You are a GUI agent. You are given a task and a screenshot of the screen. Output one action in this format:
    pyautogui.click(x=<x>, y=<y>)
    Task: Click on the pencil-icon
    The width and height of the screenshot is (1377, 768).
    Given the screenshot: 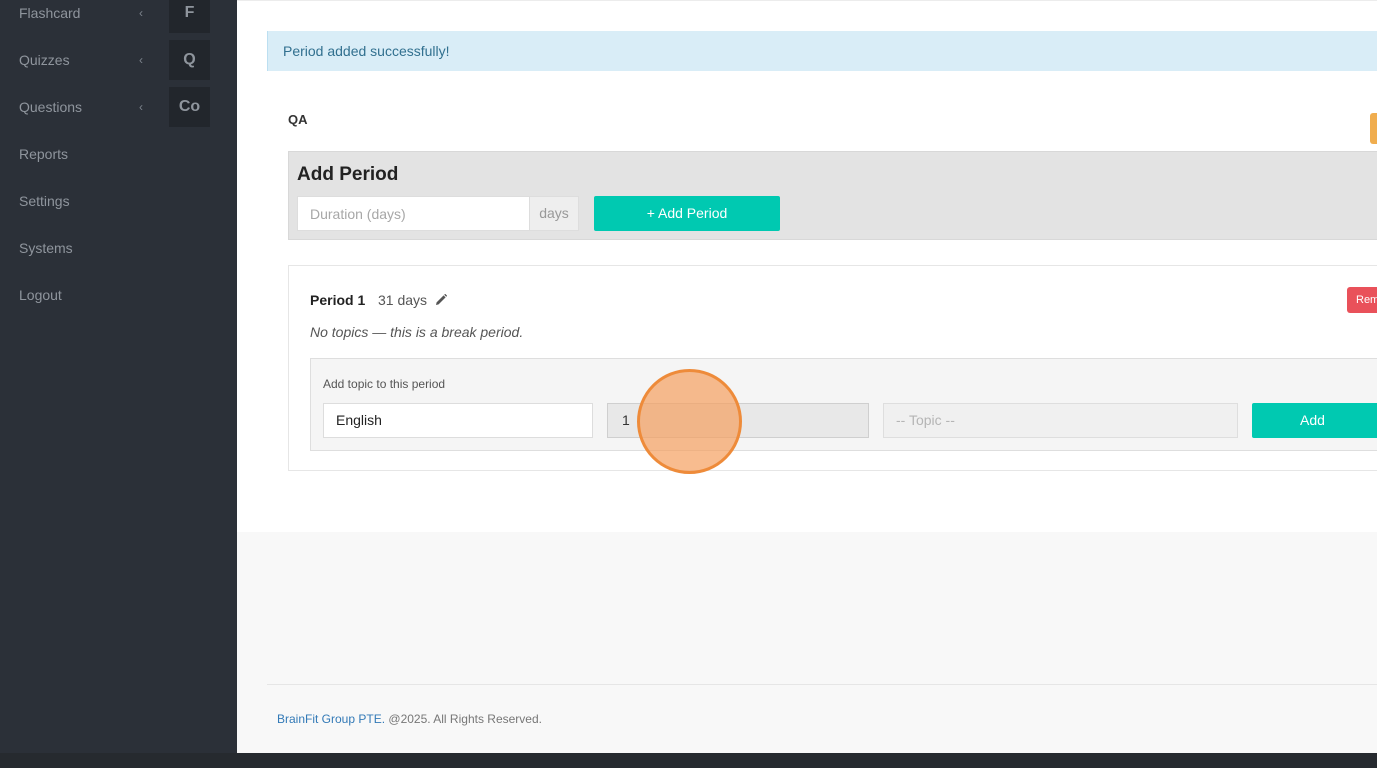 What is the action you would take?
    pyautogui.click(x=441, y=300)
    